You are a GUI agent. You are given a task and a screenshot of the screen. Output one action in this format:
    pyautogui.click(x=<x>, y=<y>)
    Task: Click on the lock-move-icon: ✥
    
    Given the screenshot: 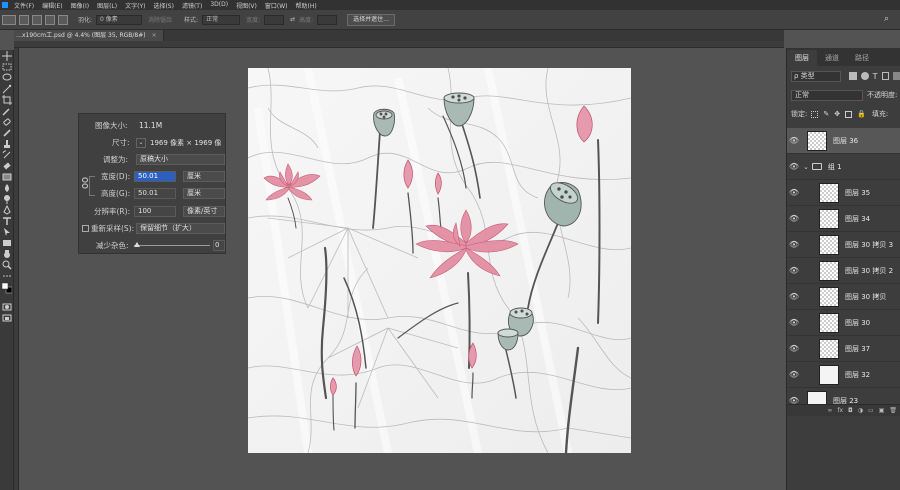 What is the action you would take?
    pyautogui.click(x=837, y=114)
    